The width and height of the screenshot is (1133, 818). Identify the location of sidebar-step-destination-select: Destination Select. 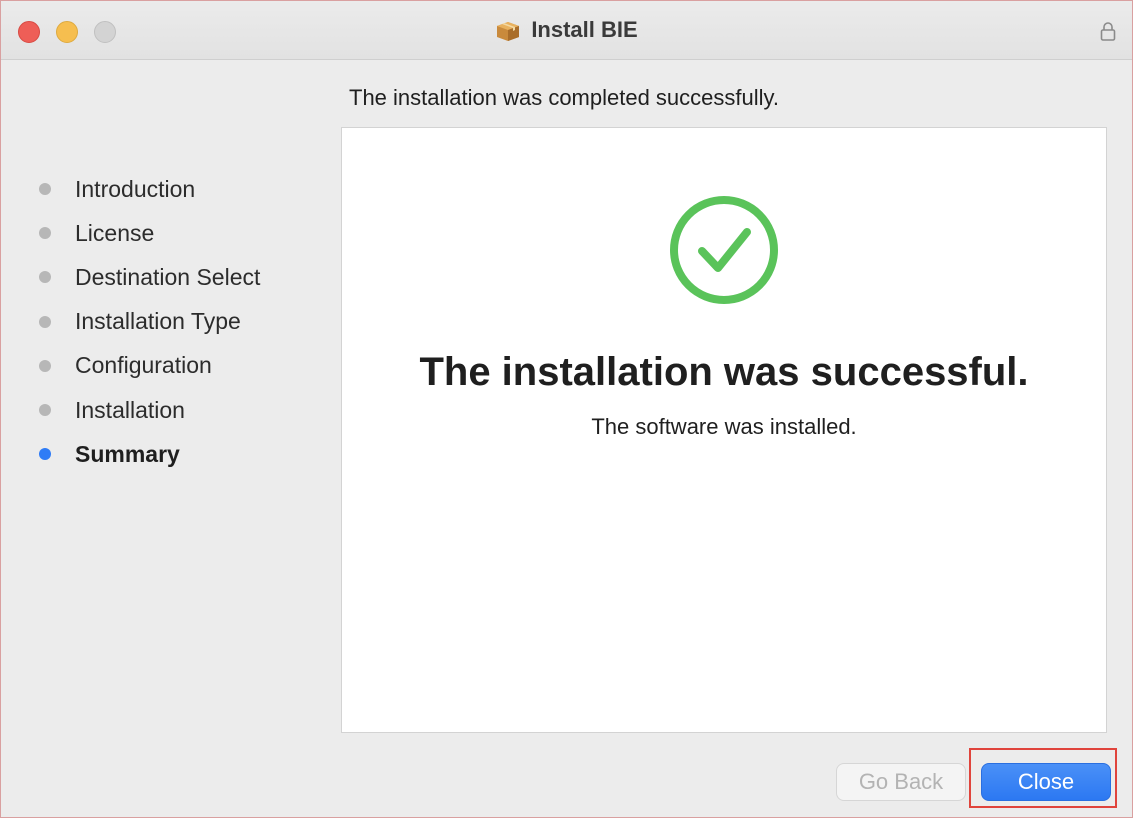
(149, 277).